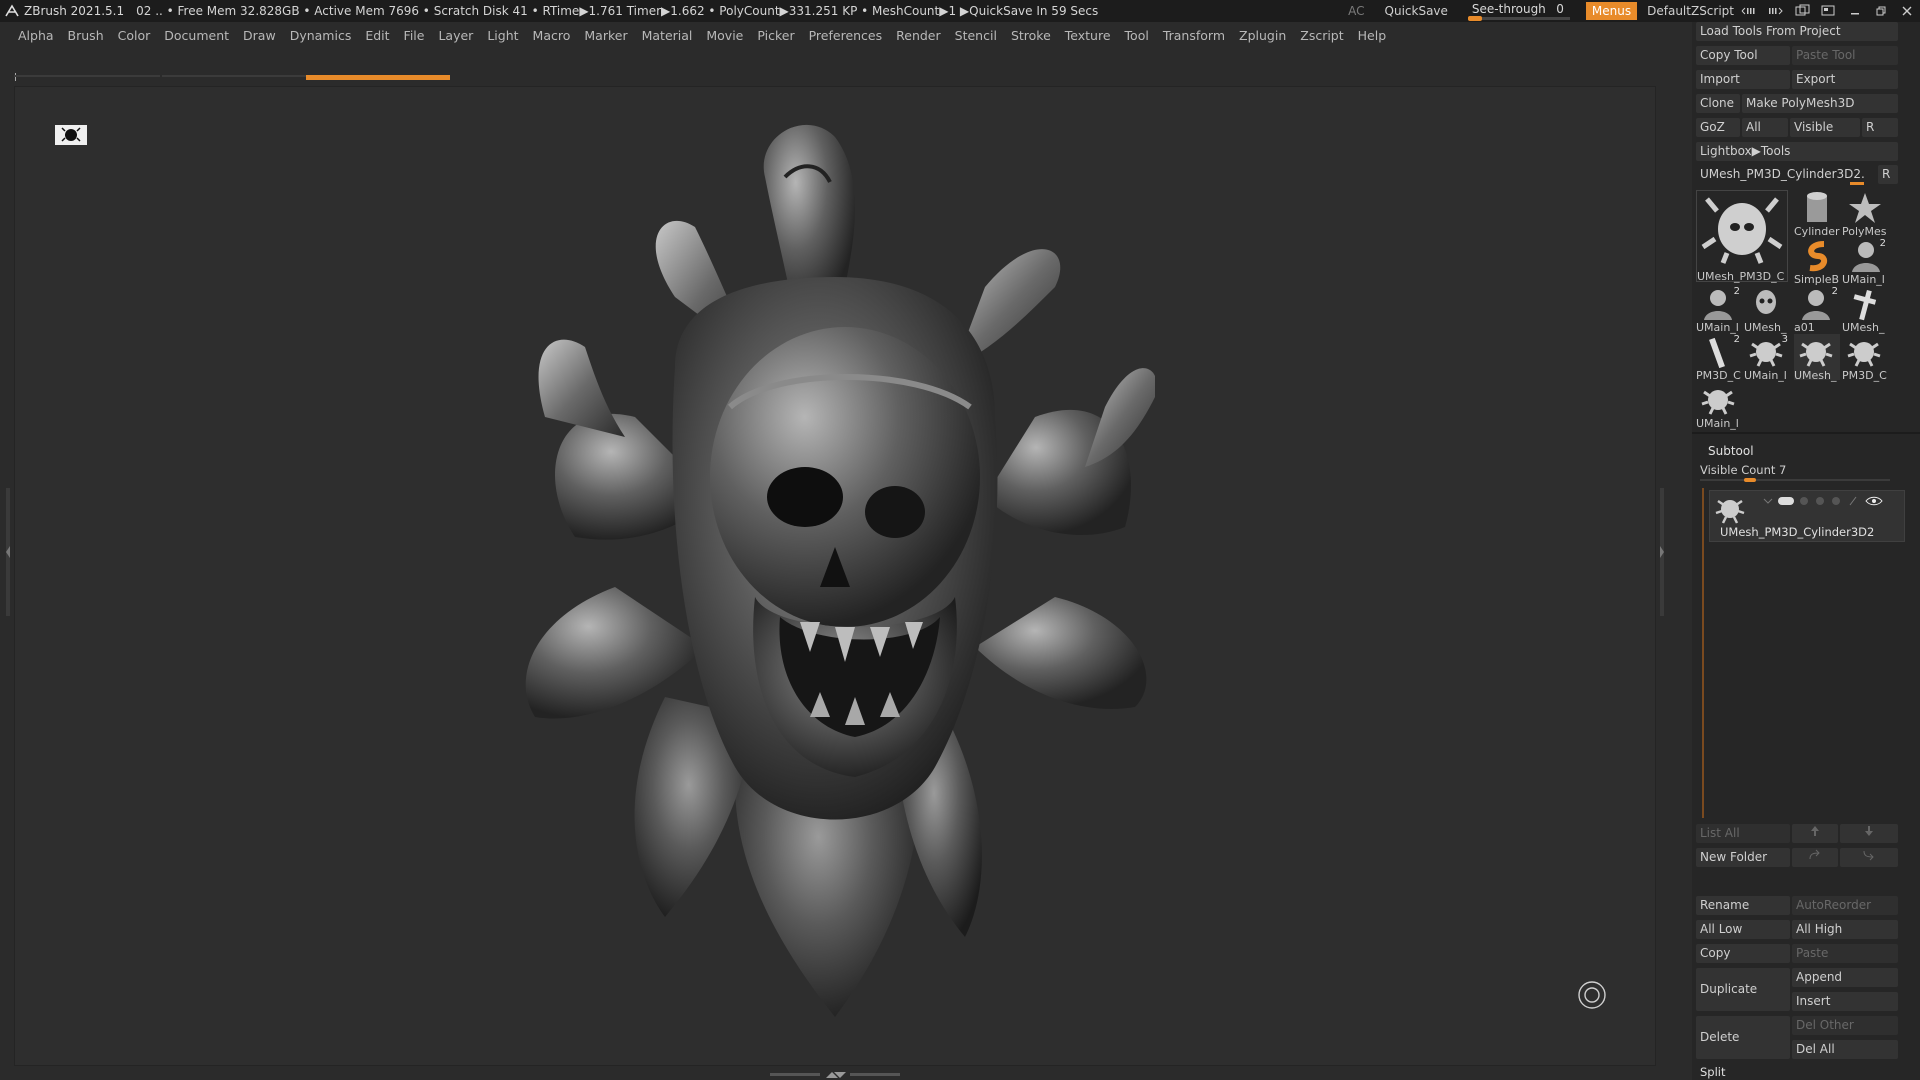 The image size is (1920, 1080). I want to click on tool-tile-selected: UMesh_, so click(1817, 358).